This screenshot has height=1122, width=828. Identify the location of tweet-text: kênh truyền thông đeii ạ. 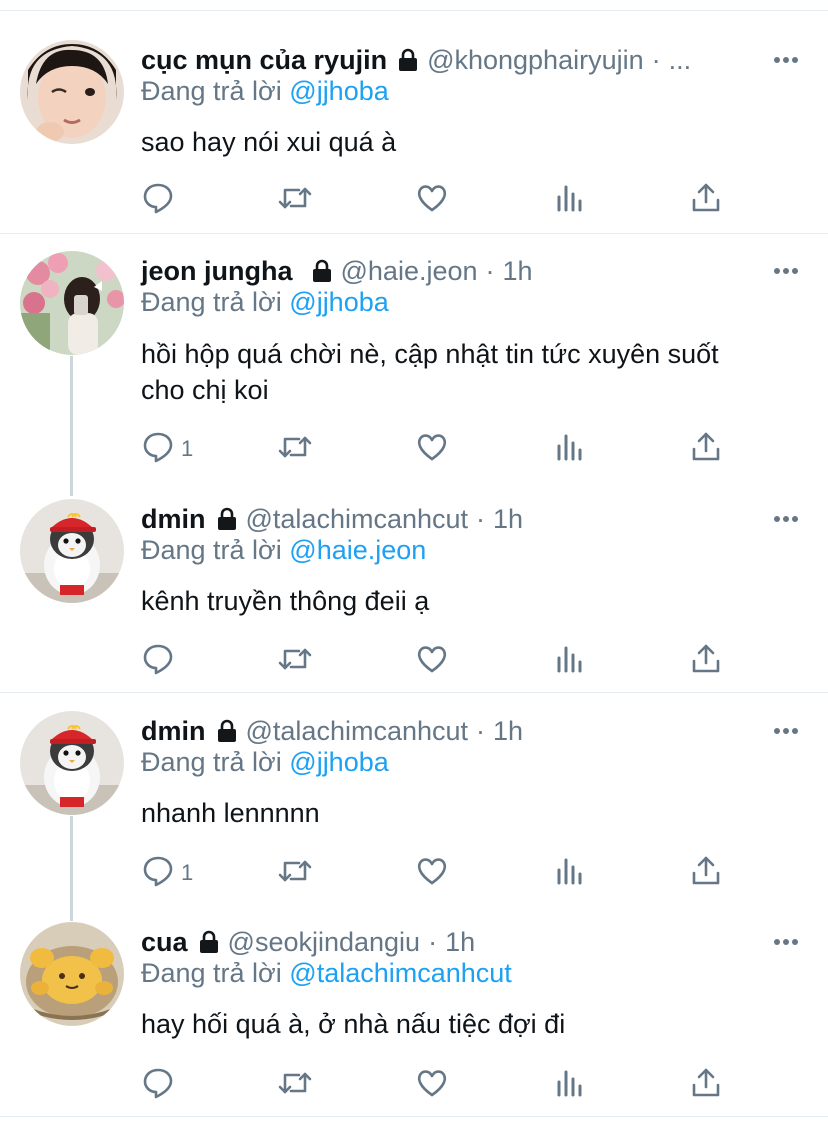
(285, 601).